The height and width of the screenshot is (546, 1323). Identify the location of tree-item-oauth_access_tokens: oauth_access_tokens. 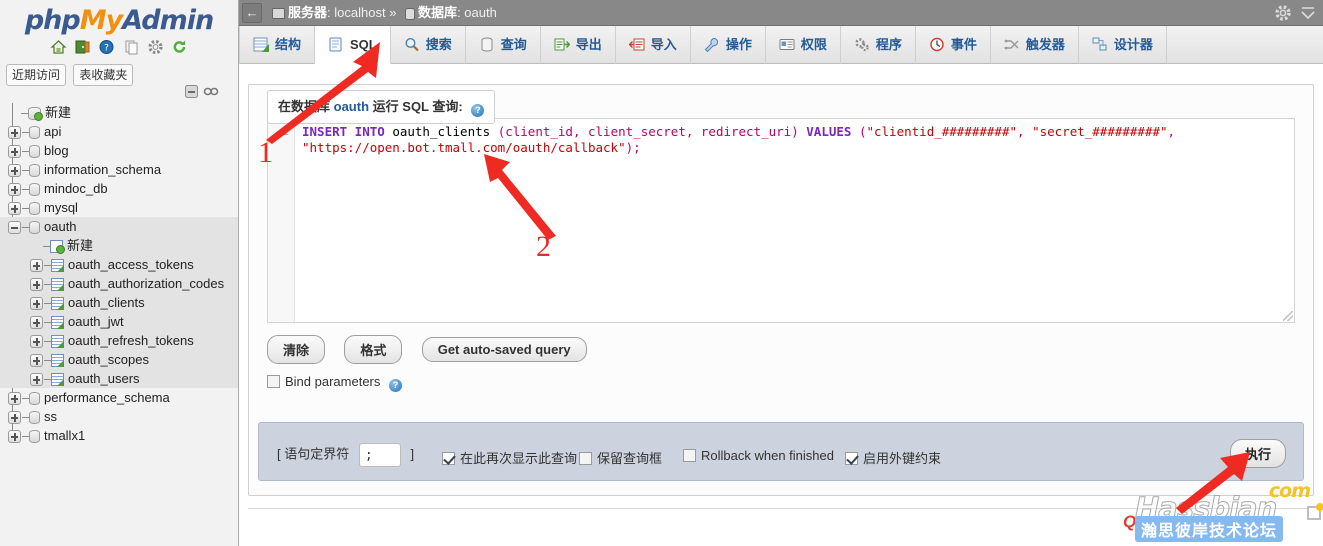
(119, 264).